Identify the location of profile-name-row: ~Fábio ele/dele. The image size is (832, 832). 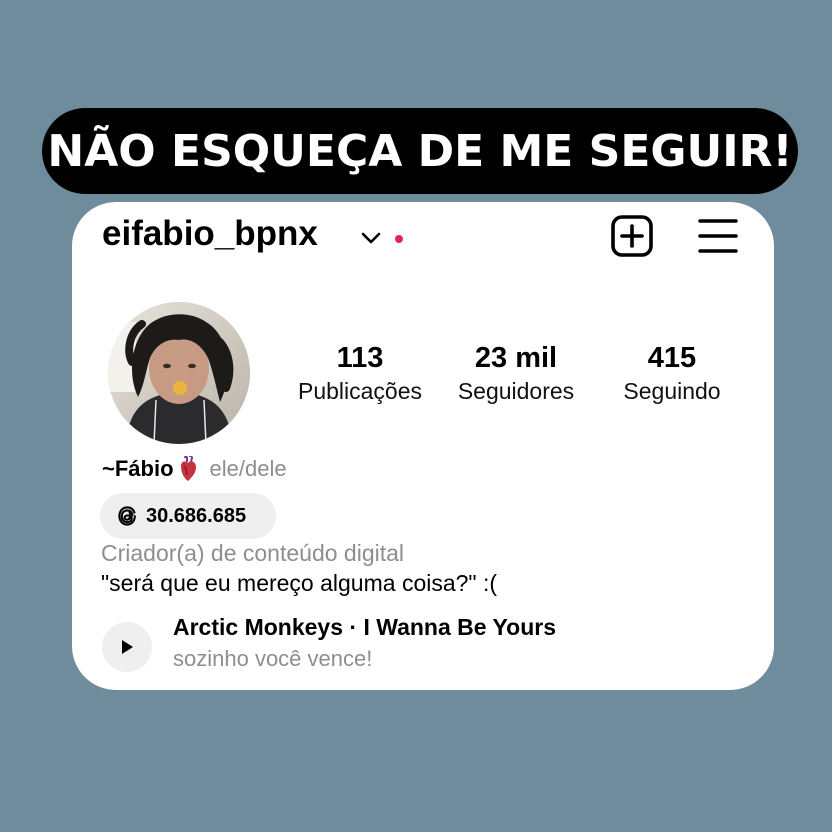
(194, 469).